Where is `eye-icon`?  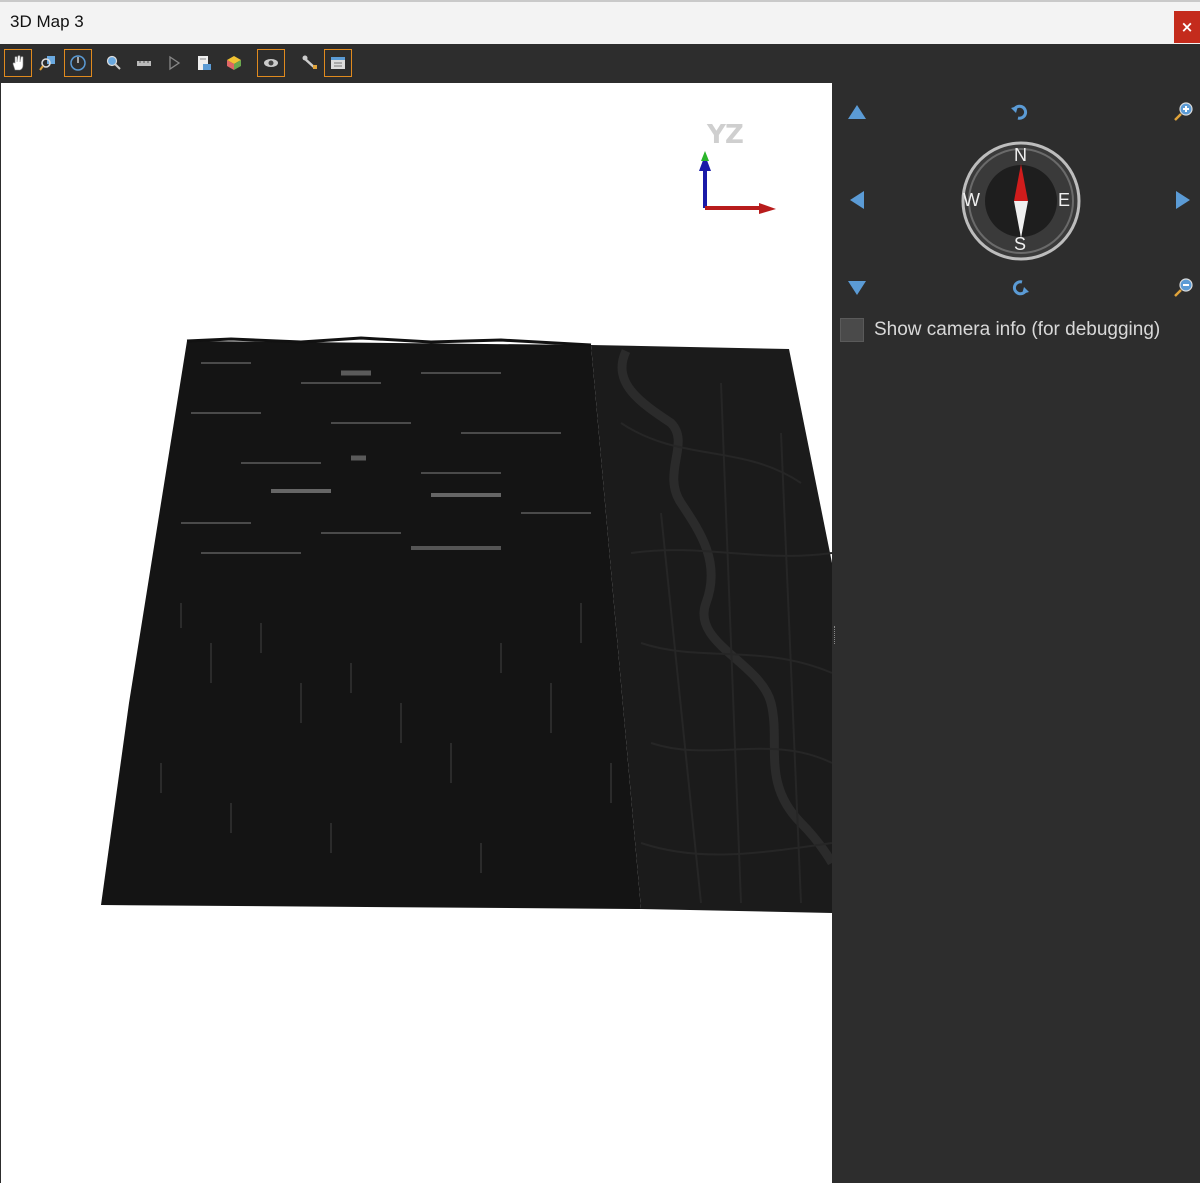 eye-icon is located at coordinates (271, 63).